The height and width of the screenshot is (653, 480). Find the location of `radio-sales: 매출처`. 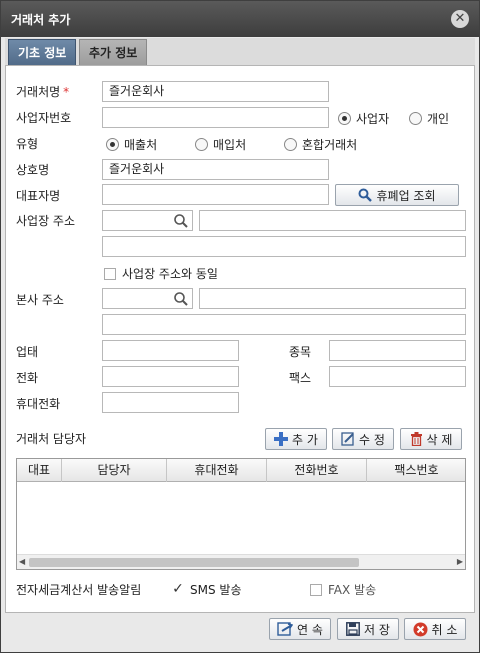

radio-sales: 매출처 is located at coordinates (131, 144).